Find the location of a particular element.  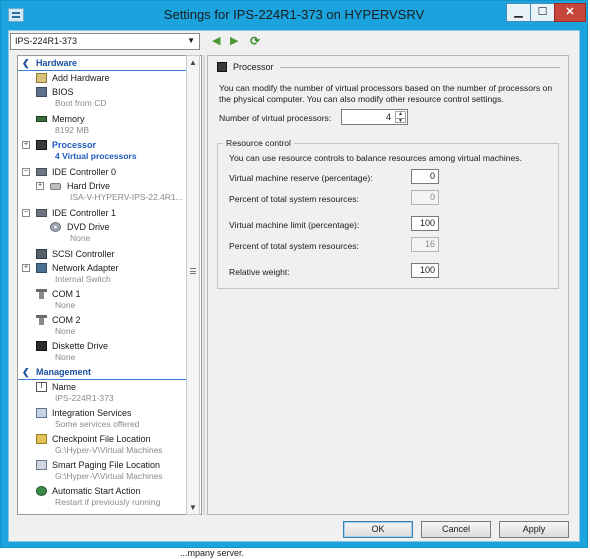

tree-item-label: Hard Drive is located at coordinates (89, 186).